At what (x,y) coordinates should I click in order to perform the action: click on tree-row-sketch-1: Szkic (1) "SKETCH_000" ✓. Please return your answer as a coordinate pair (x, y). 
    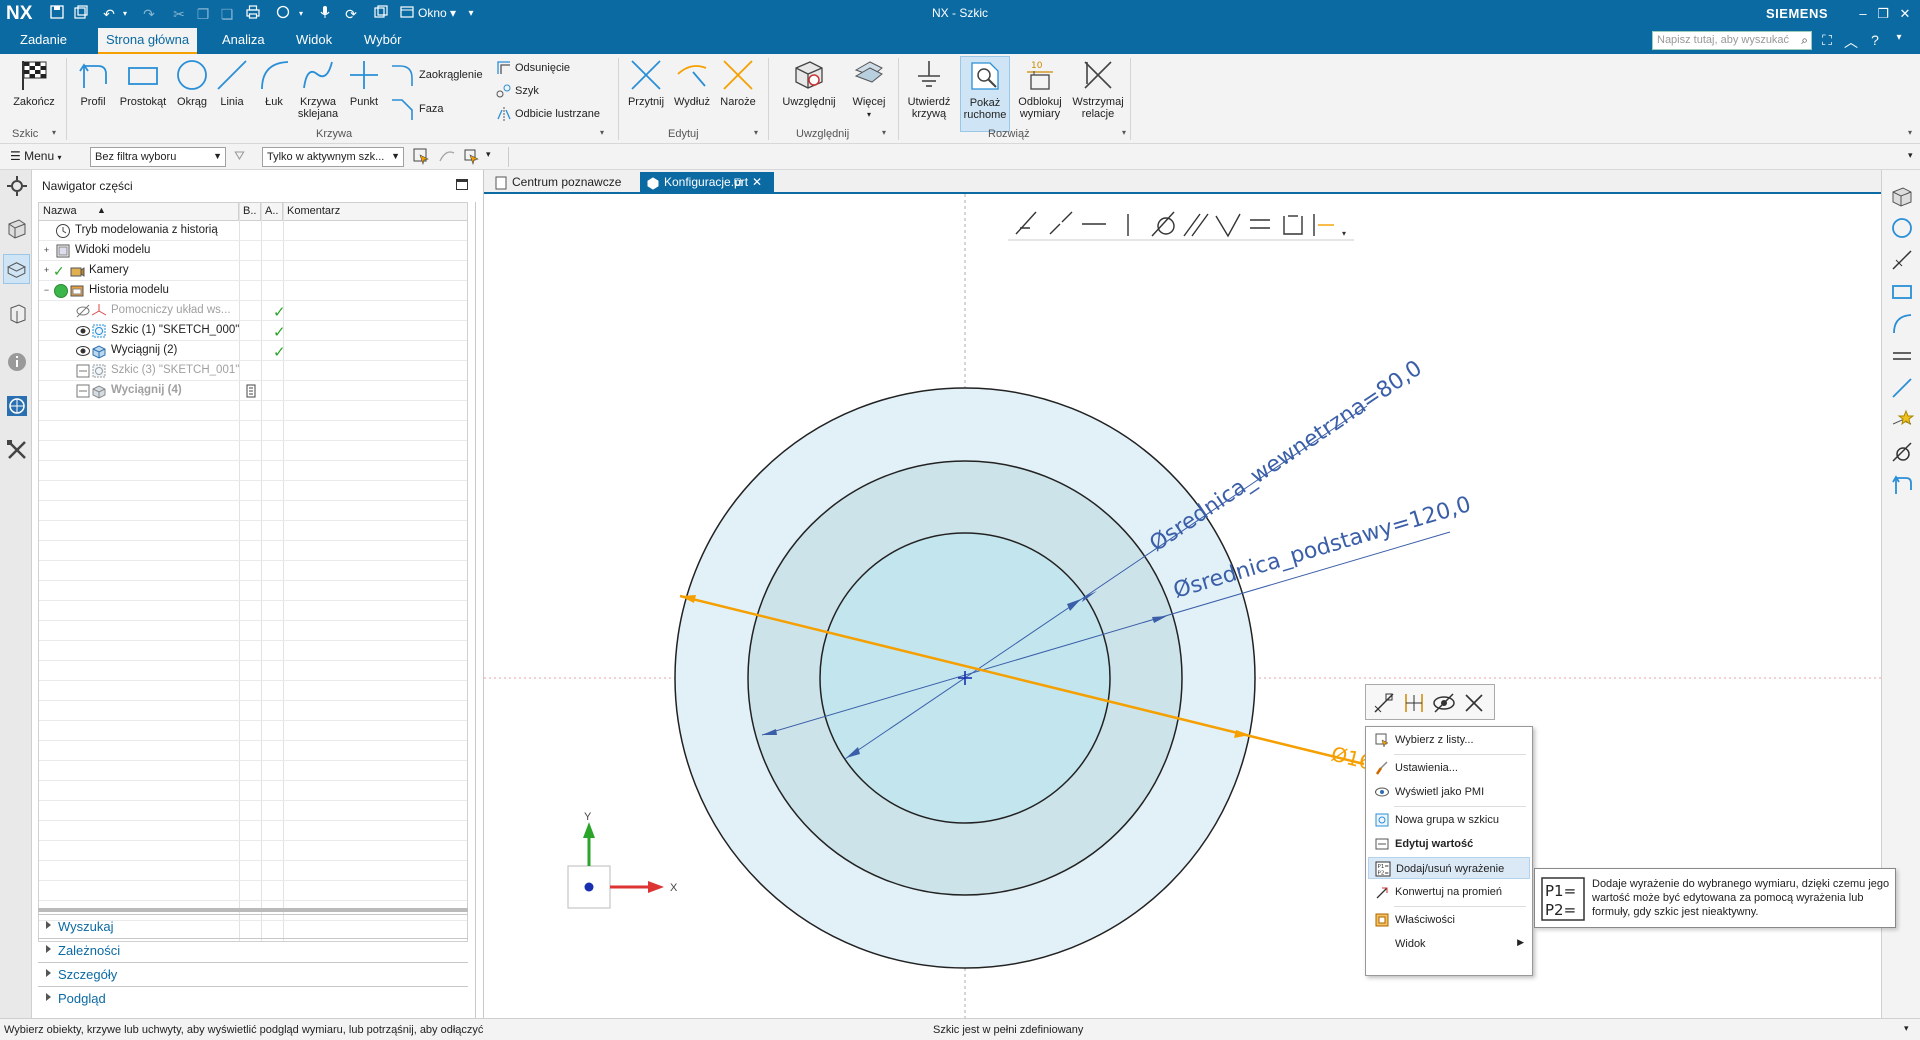
    Looking at the image, I should click on (253, 331).